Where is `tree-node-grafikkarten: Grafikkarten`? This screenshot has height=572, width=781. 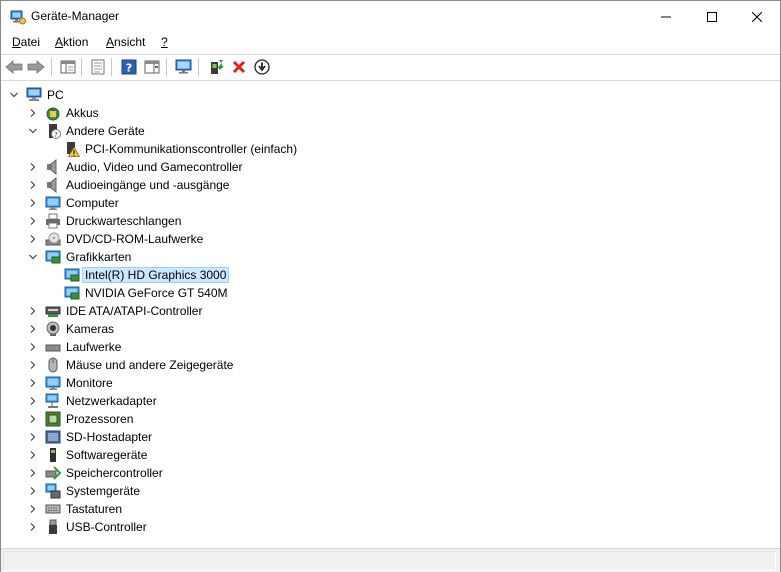
tree-node-grafikkarten: Grafikkarten is located at coordinates (390, 257).